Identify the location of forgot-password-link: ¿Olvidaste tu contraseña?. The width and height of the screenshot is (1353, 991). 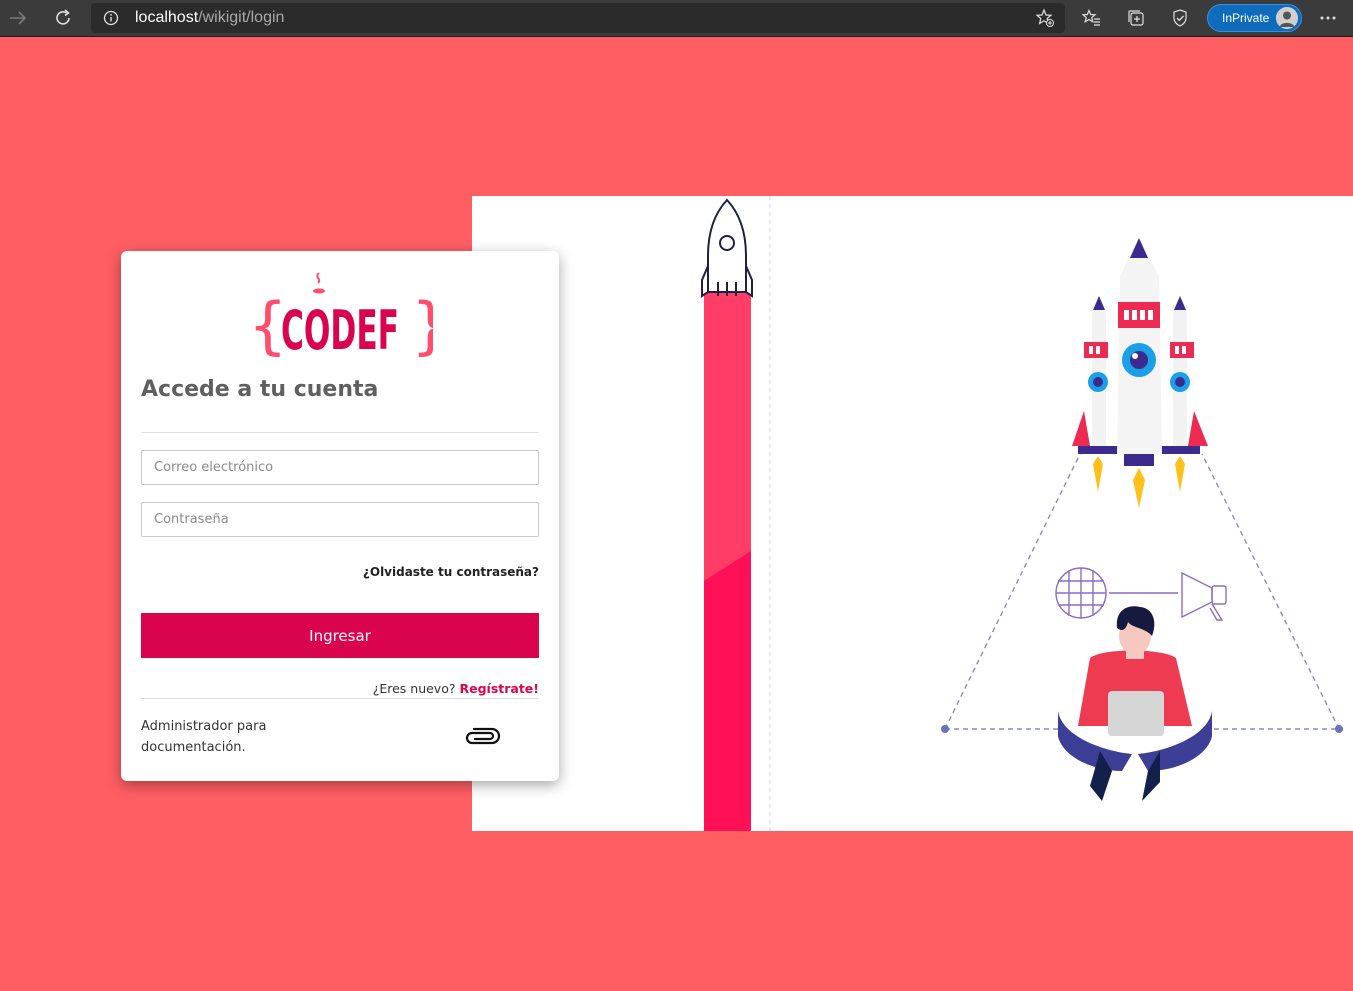
(451, 572).